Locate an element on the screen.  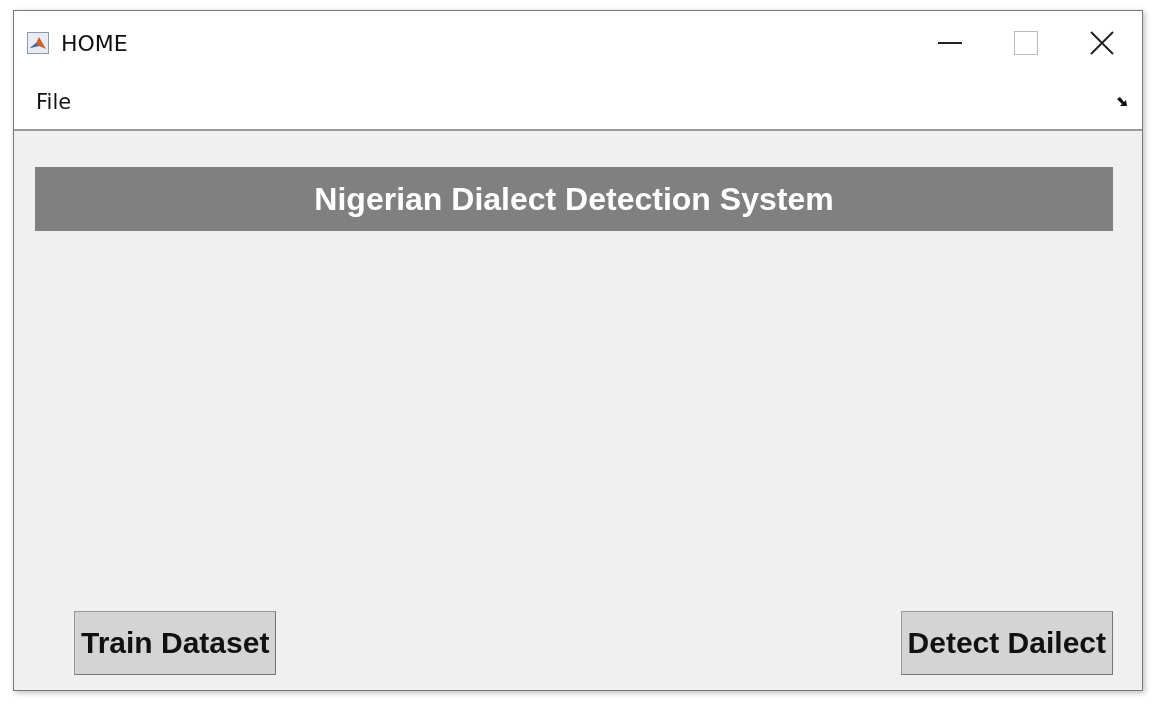
app-icon is located at coordinates (38, 43).